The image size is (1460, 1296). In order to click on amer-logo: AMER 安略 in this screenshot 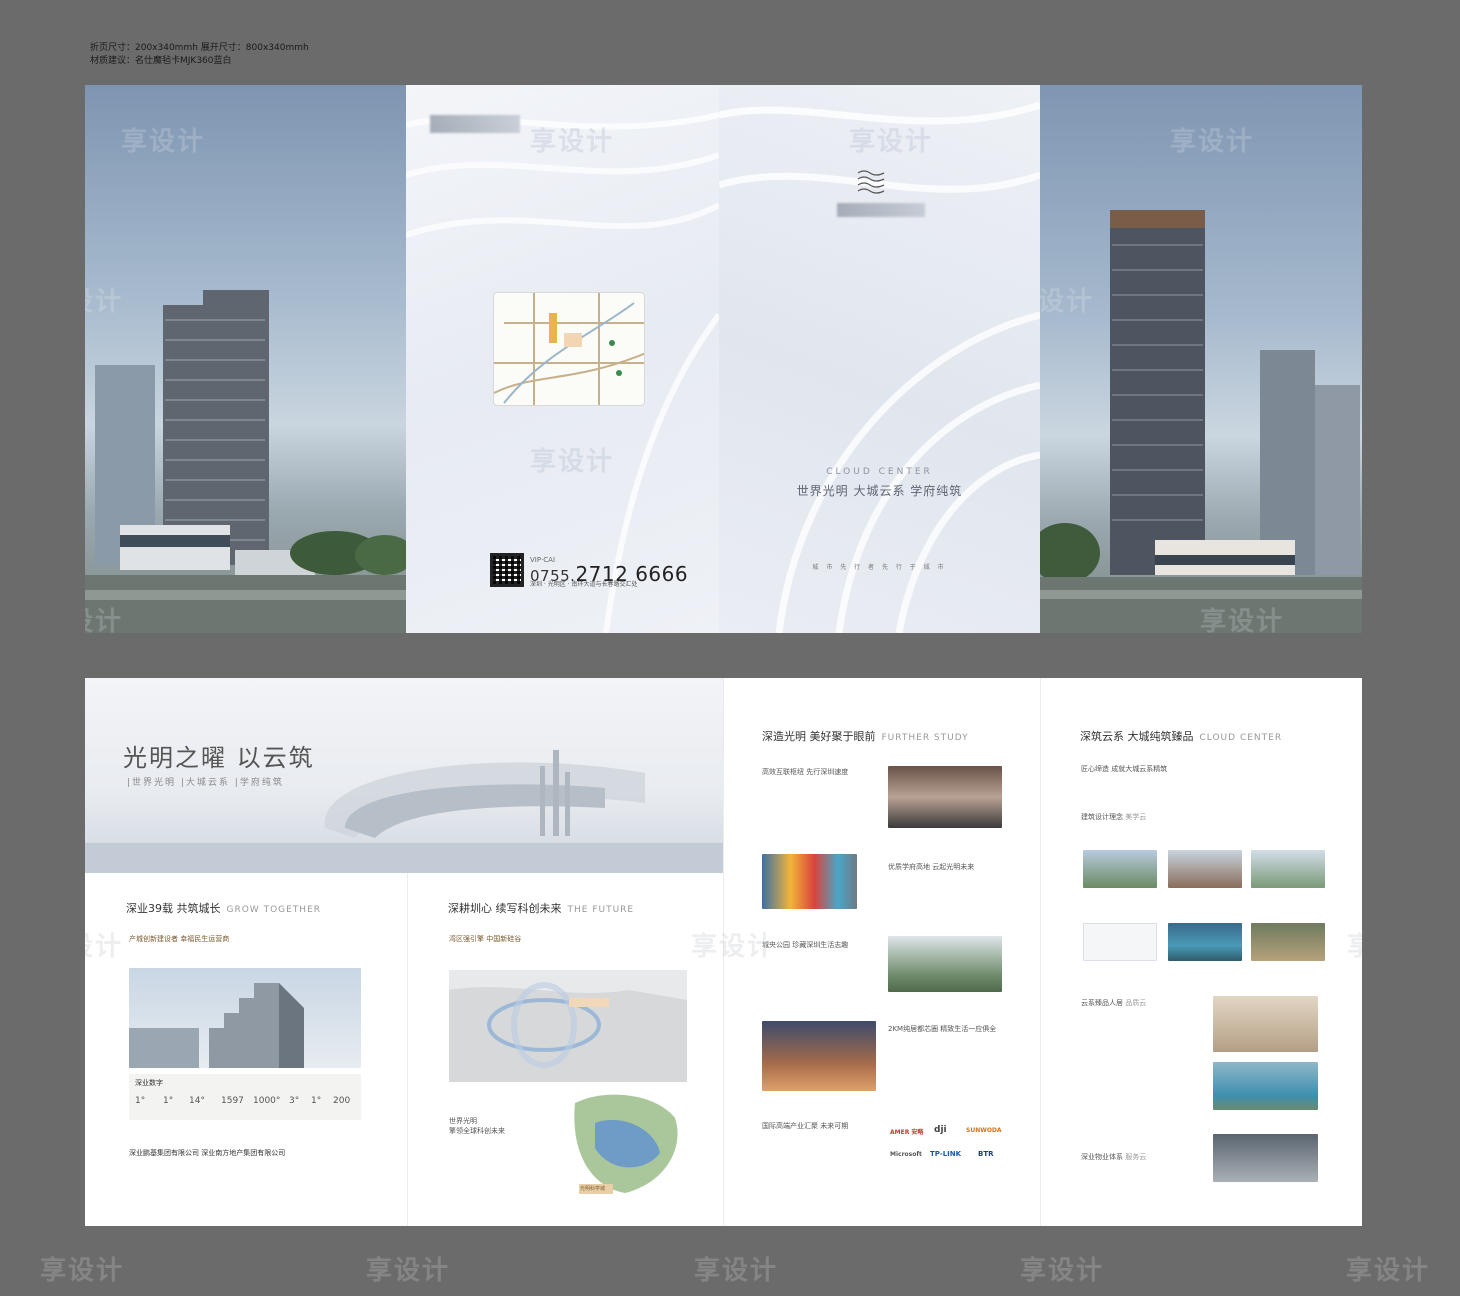, I will do `click(907, 1132)`.